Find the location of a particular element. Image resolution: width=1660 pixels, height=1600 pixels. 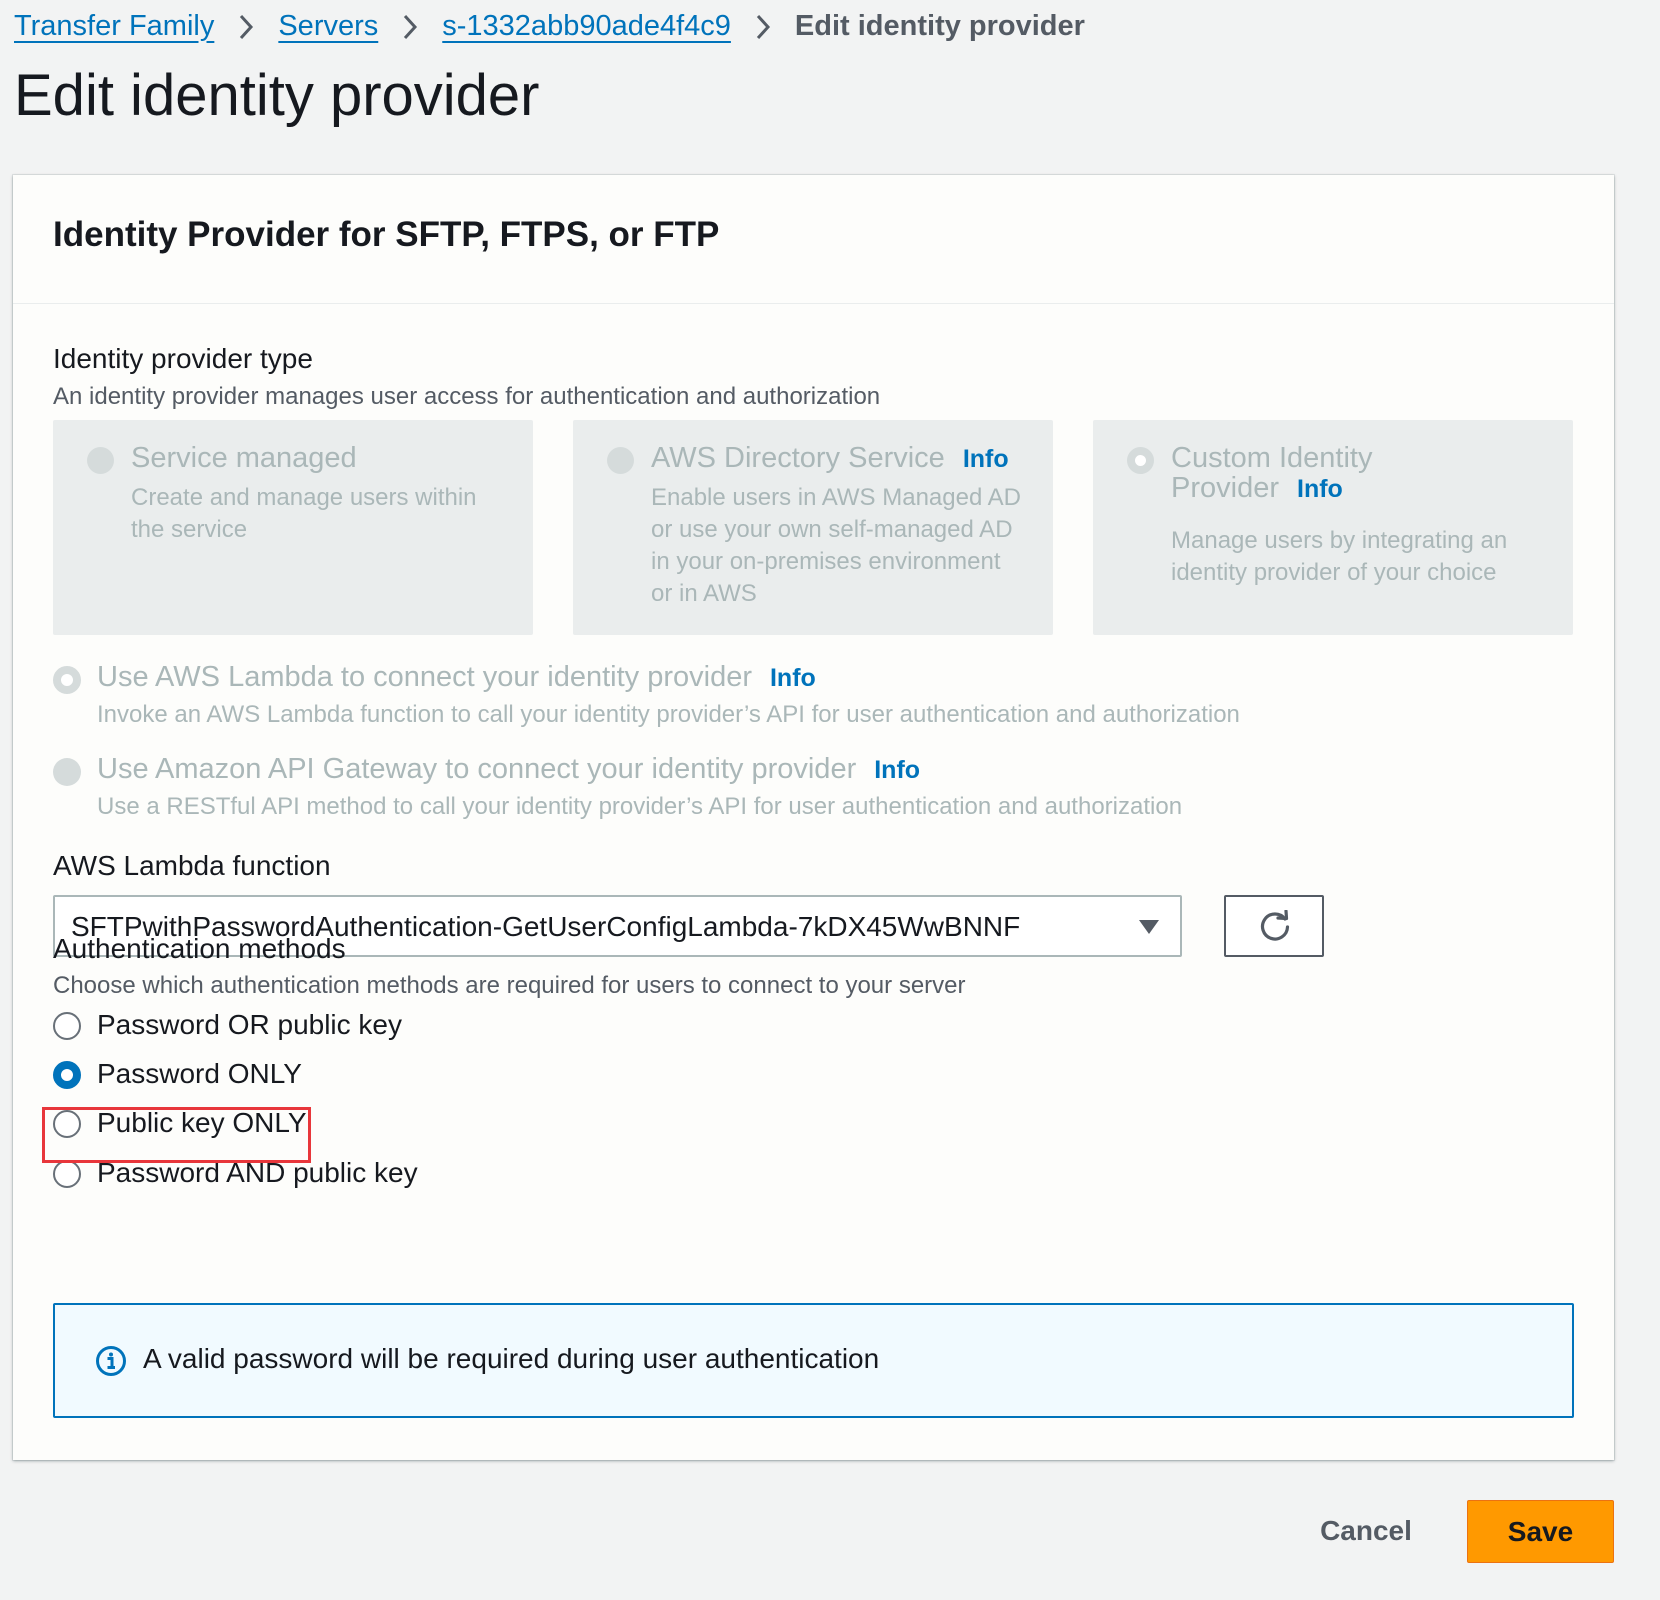

api-gateway-option-radio is located at coordinates (67, 772).